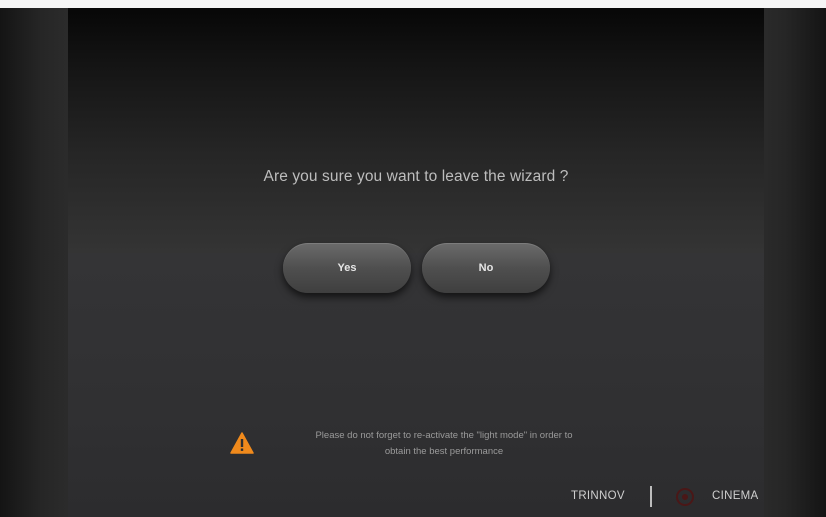 The image size is (826, 517). Describe the element at coordinates (444, 451) in the screenshot. I see `warning-line-2: obtain the best performance` at that location.